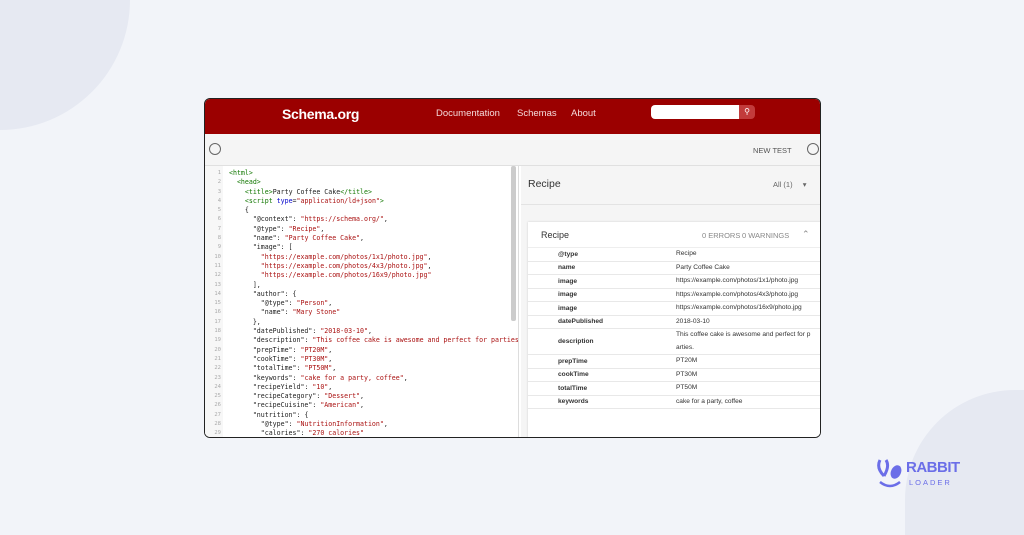 The image size is (1024, 535). I want to click on code-line: 17 },, so click(361, 322).